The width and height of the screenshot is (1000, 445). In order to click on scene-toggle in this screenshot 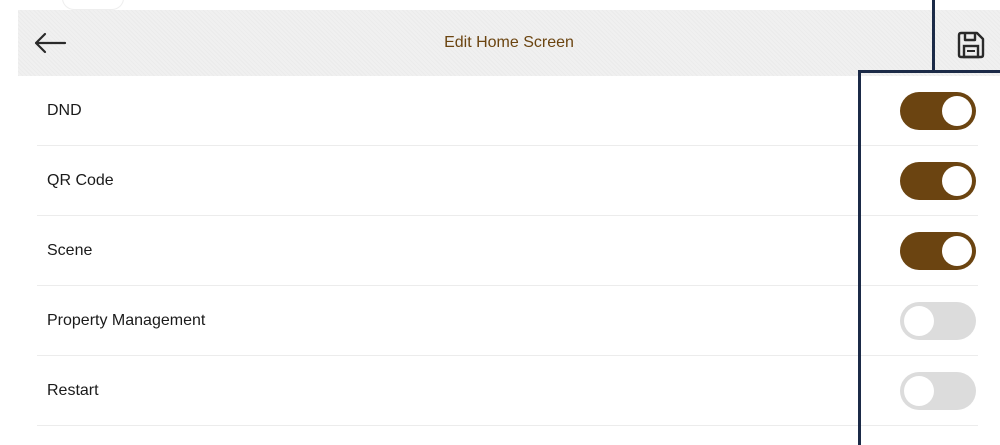, I will do `click(938, 251)`.